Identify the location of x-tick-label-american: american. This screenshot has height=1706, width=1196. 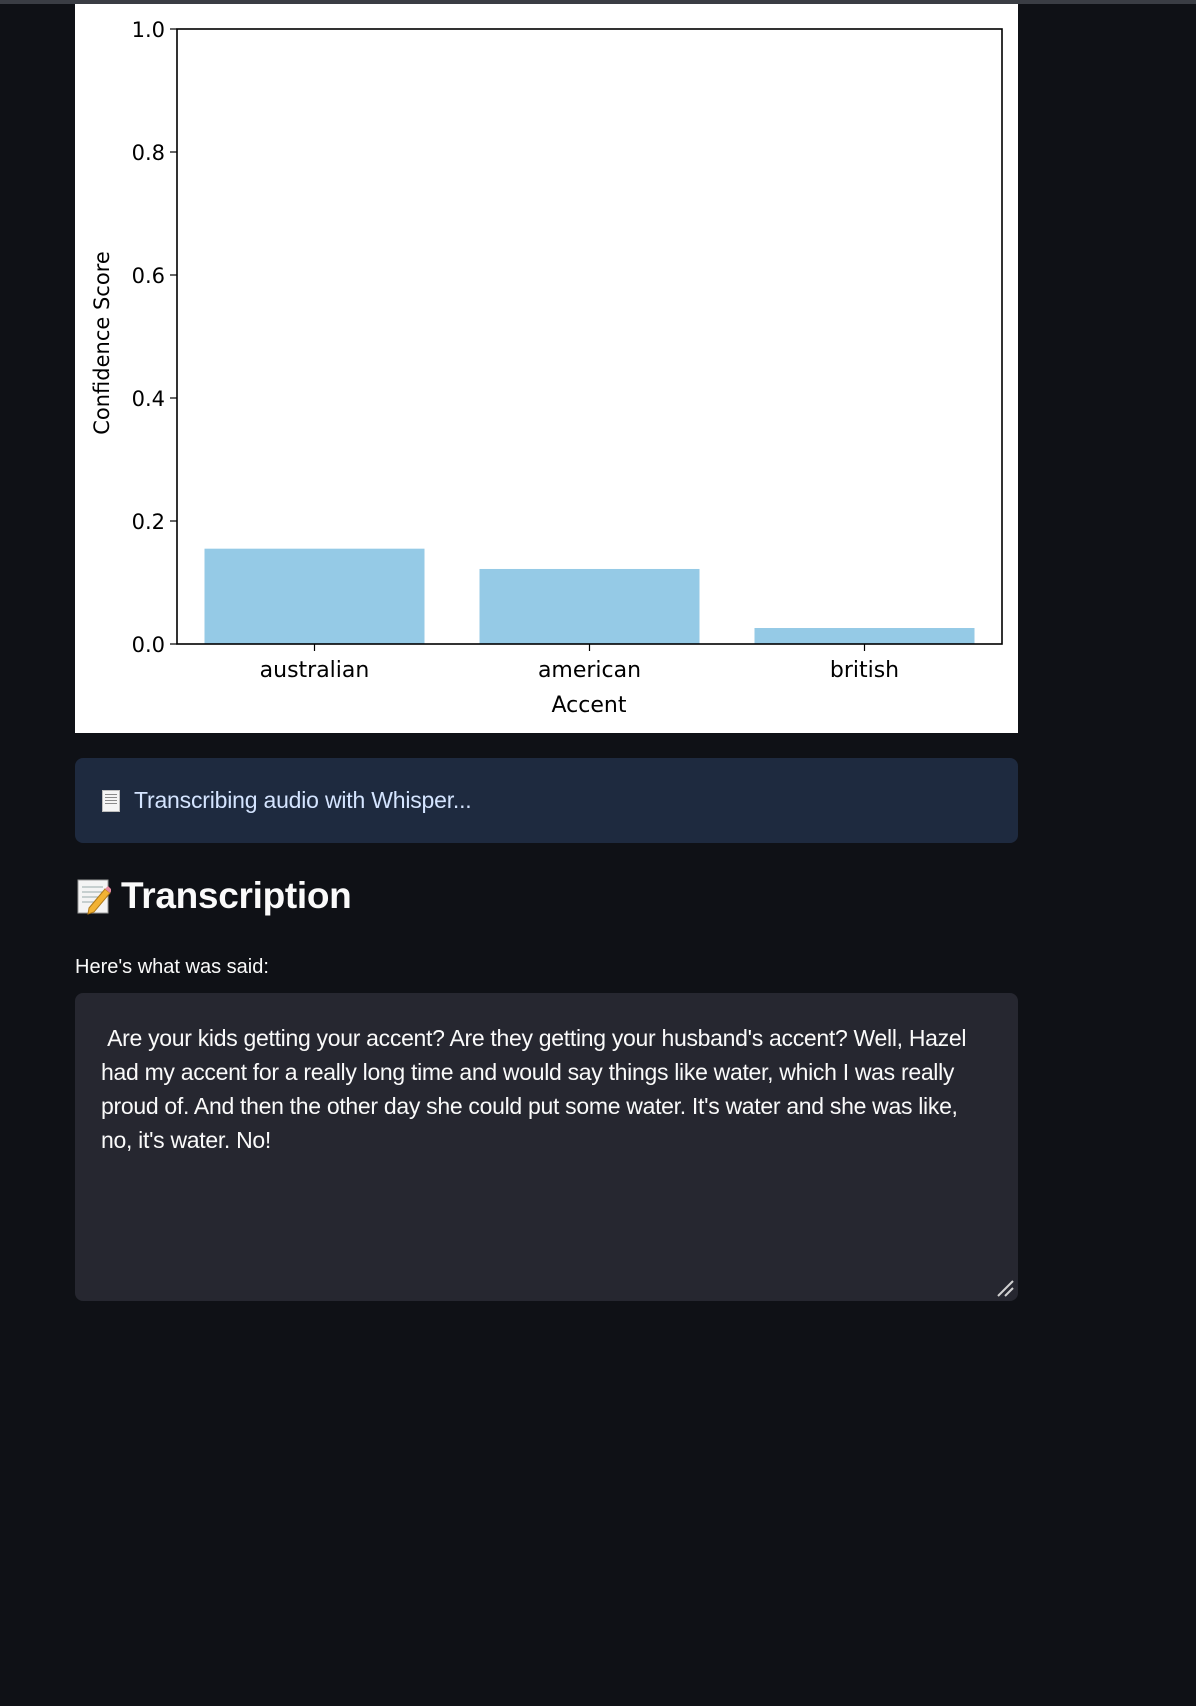
(589, 670).